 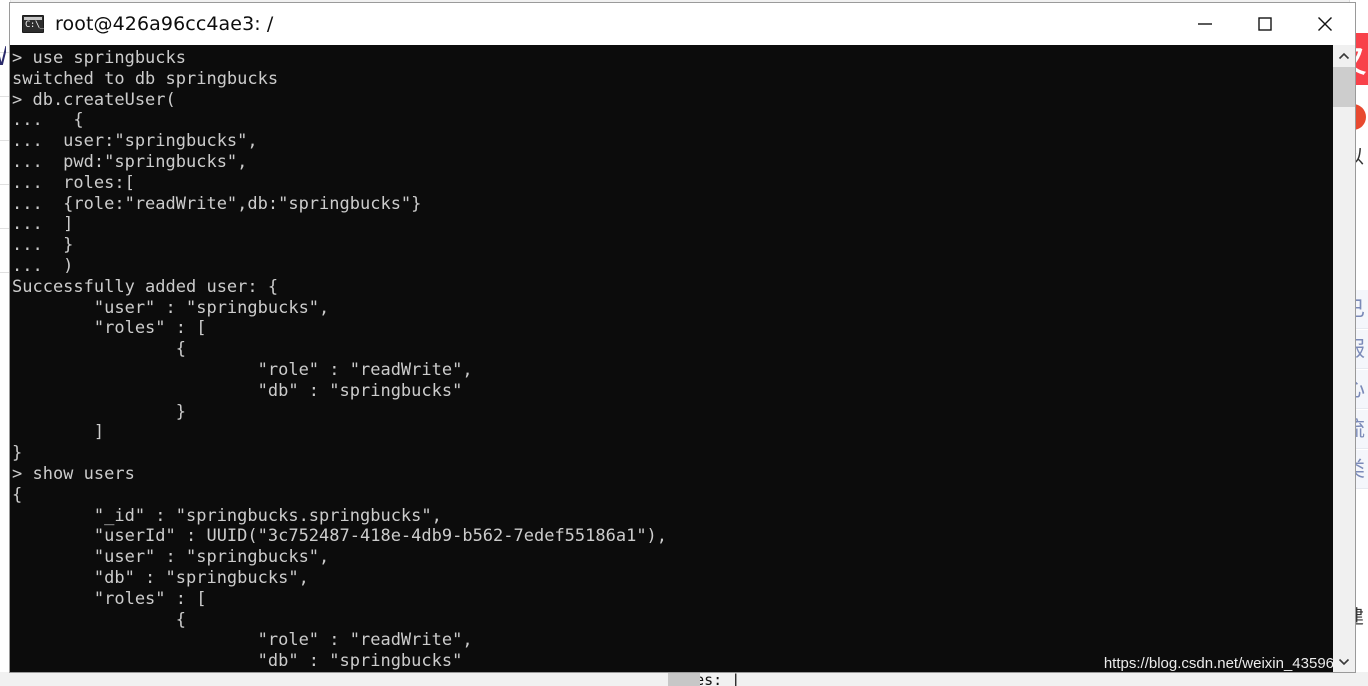 What do you see at coordinates (3, 57) in the screenshot?
I see `background-left-glyph-0: W` at bounding box center [3, 57].